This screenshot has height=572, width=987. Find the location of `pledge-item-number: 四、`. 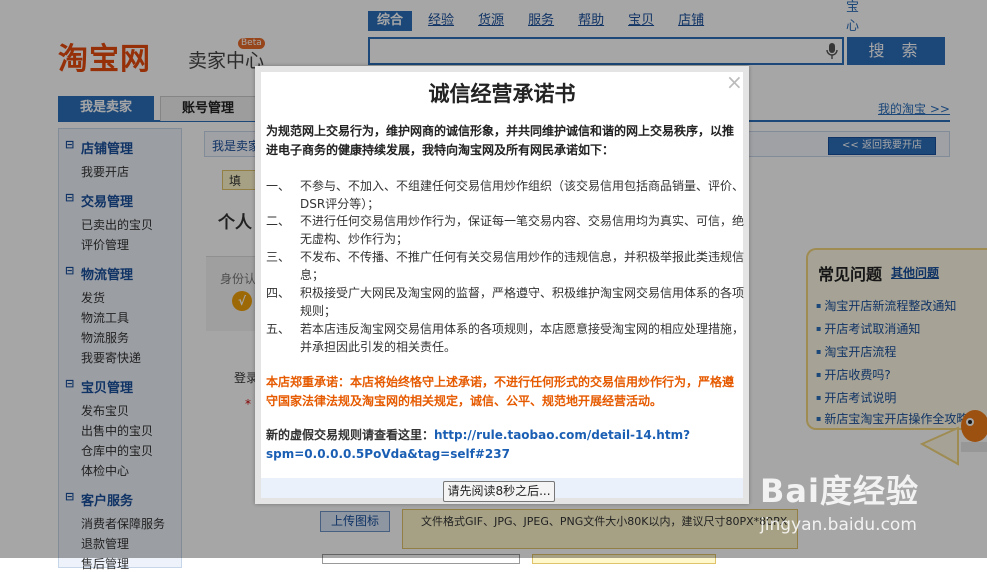

pledge-item-number: 四、 is located at coordinates (278, 293).